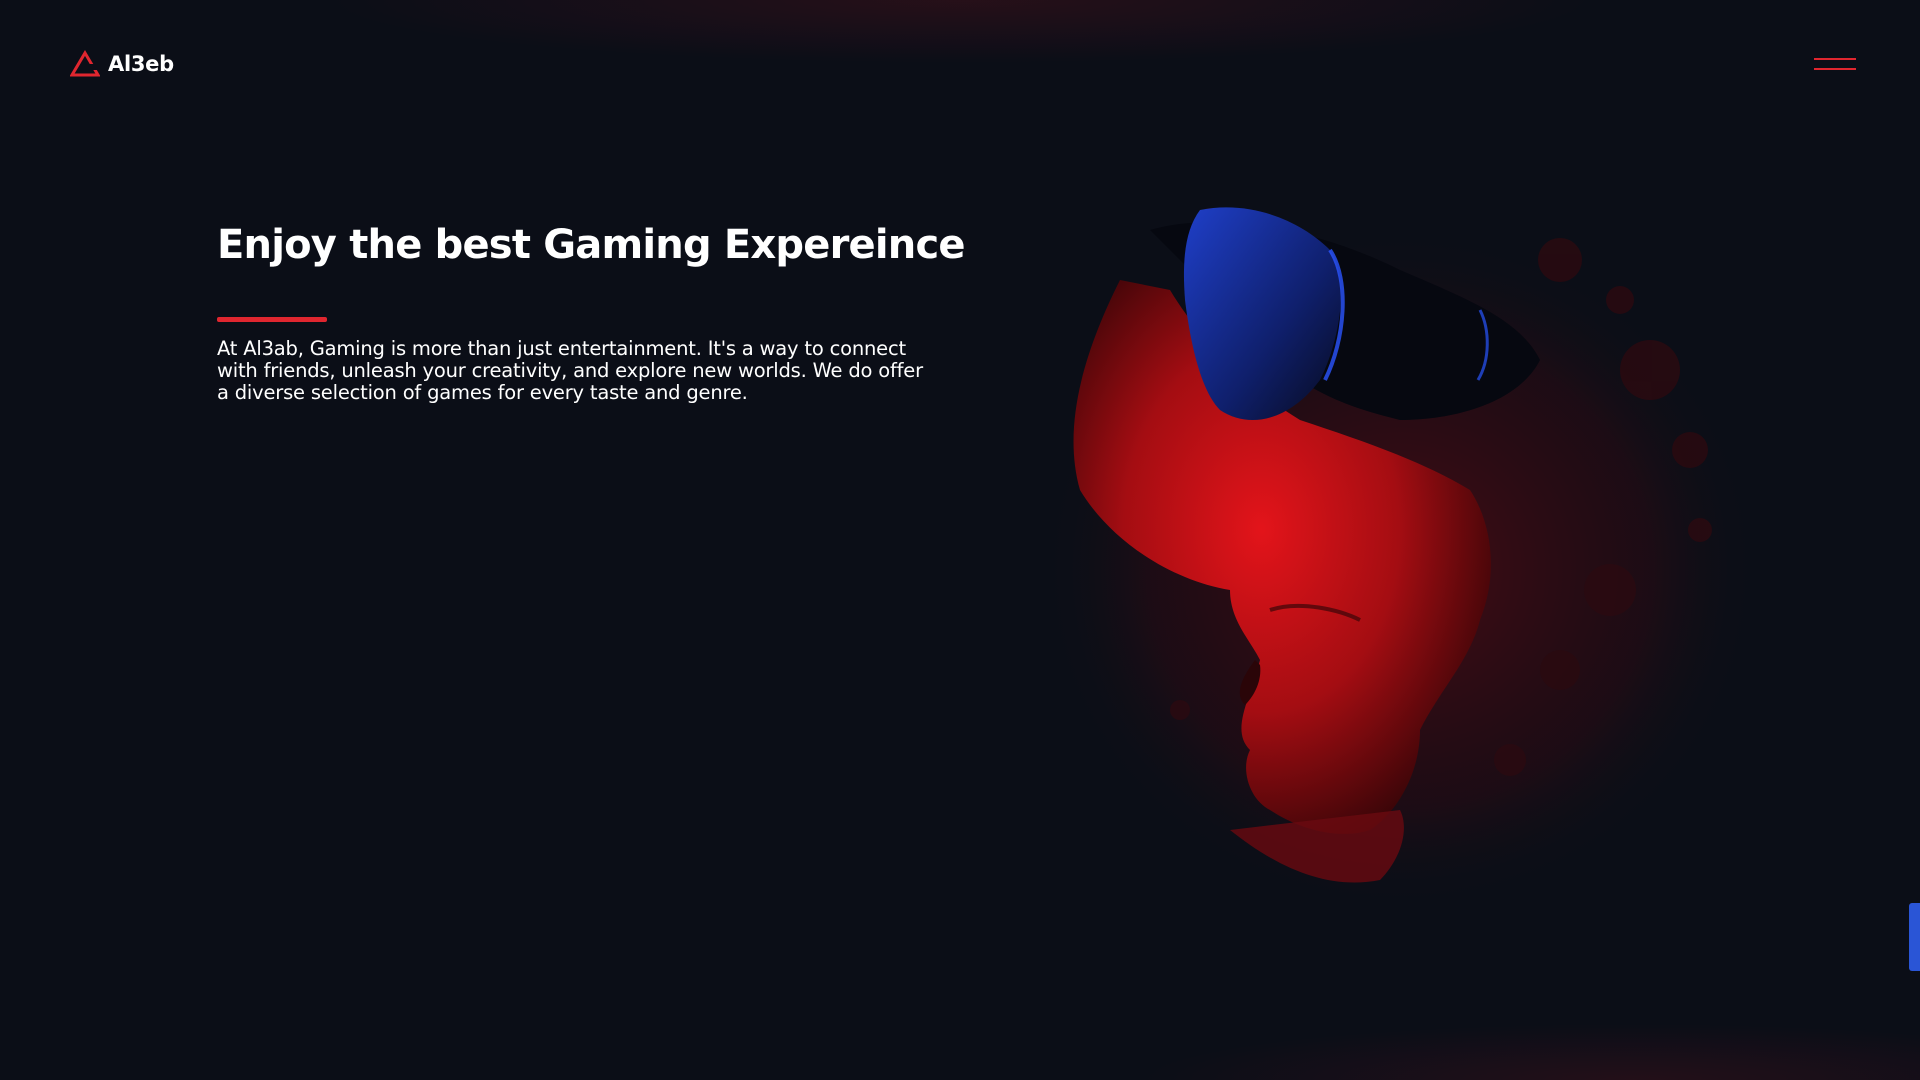 Image resolution: width=1920 pixels, height=1080 pixels. What do you see at coordinates (1836, 65) in the screenshot?
I see `hamburger-menu-icon` at bounding box center [1836, 65].